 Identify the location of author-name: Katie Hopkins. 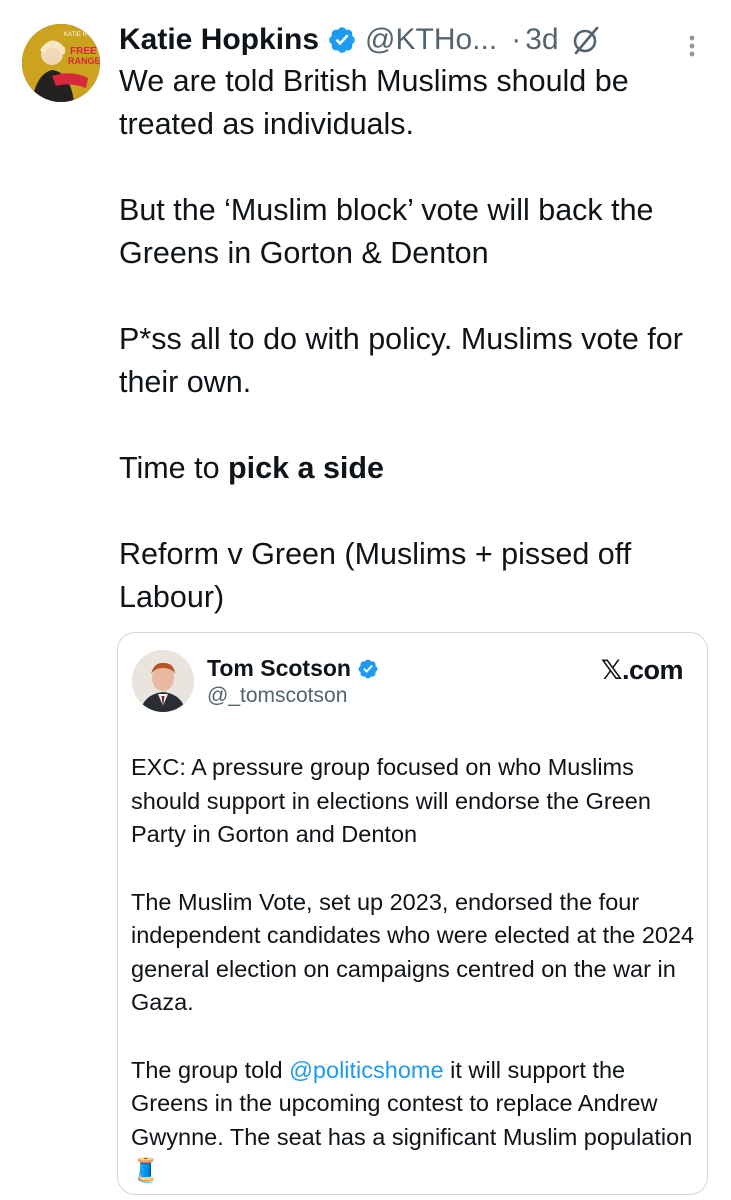
(219, 40).